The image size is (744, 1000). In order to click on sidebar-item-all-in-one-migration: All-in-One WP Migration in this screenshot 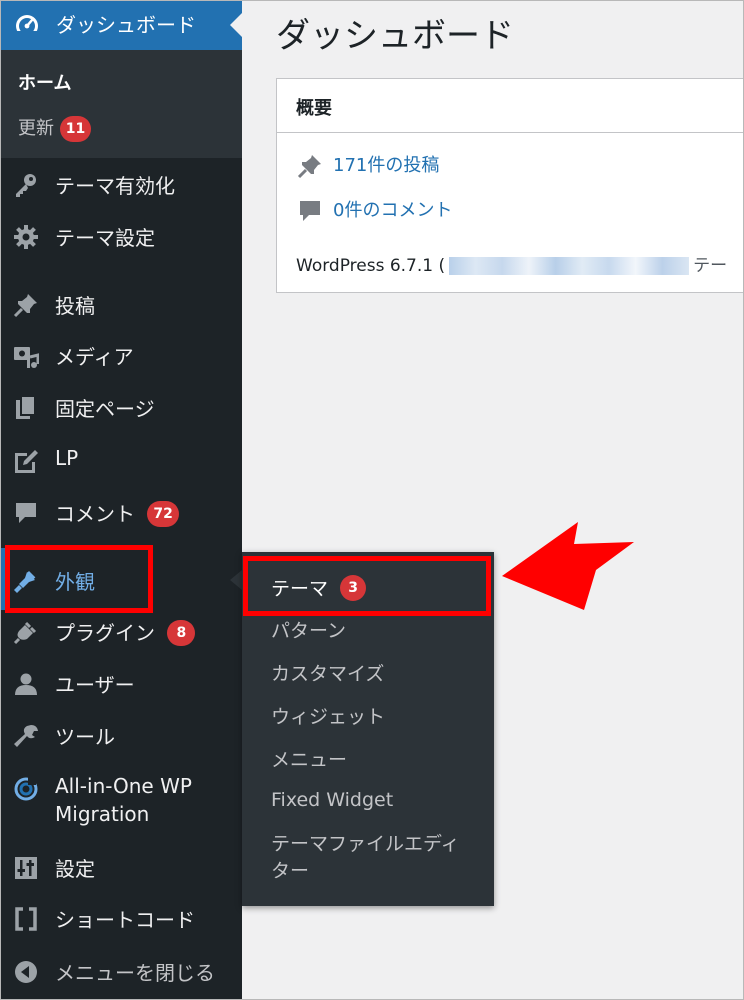, I will do `click(121, 798)`.